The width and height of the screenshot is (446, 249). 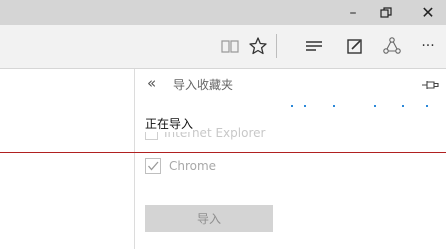 What do you see at coordinates (430, 84) in the screenshot?
I see `pin-icon` at bounding box center [430, 84].